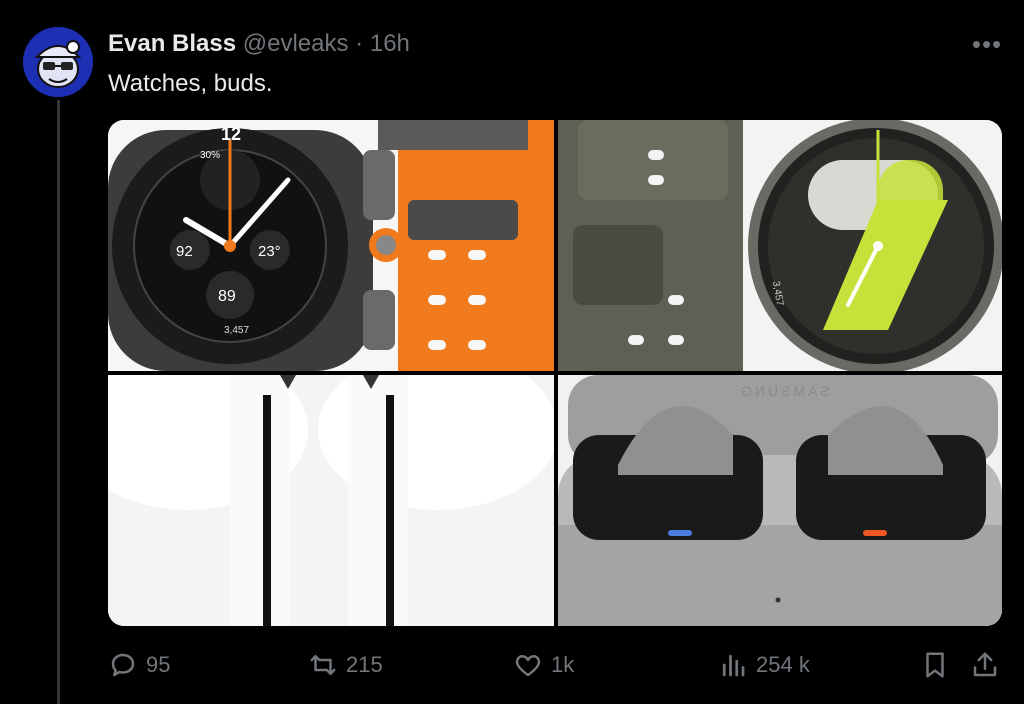  I want to click on post-header: Evan Blass @evleaks · 16h, so click(259, 44).